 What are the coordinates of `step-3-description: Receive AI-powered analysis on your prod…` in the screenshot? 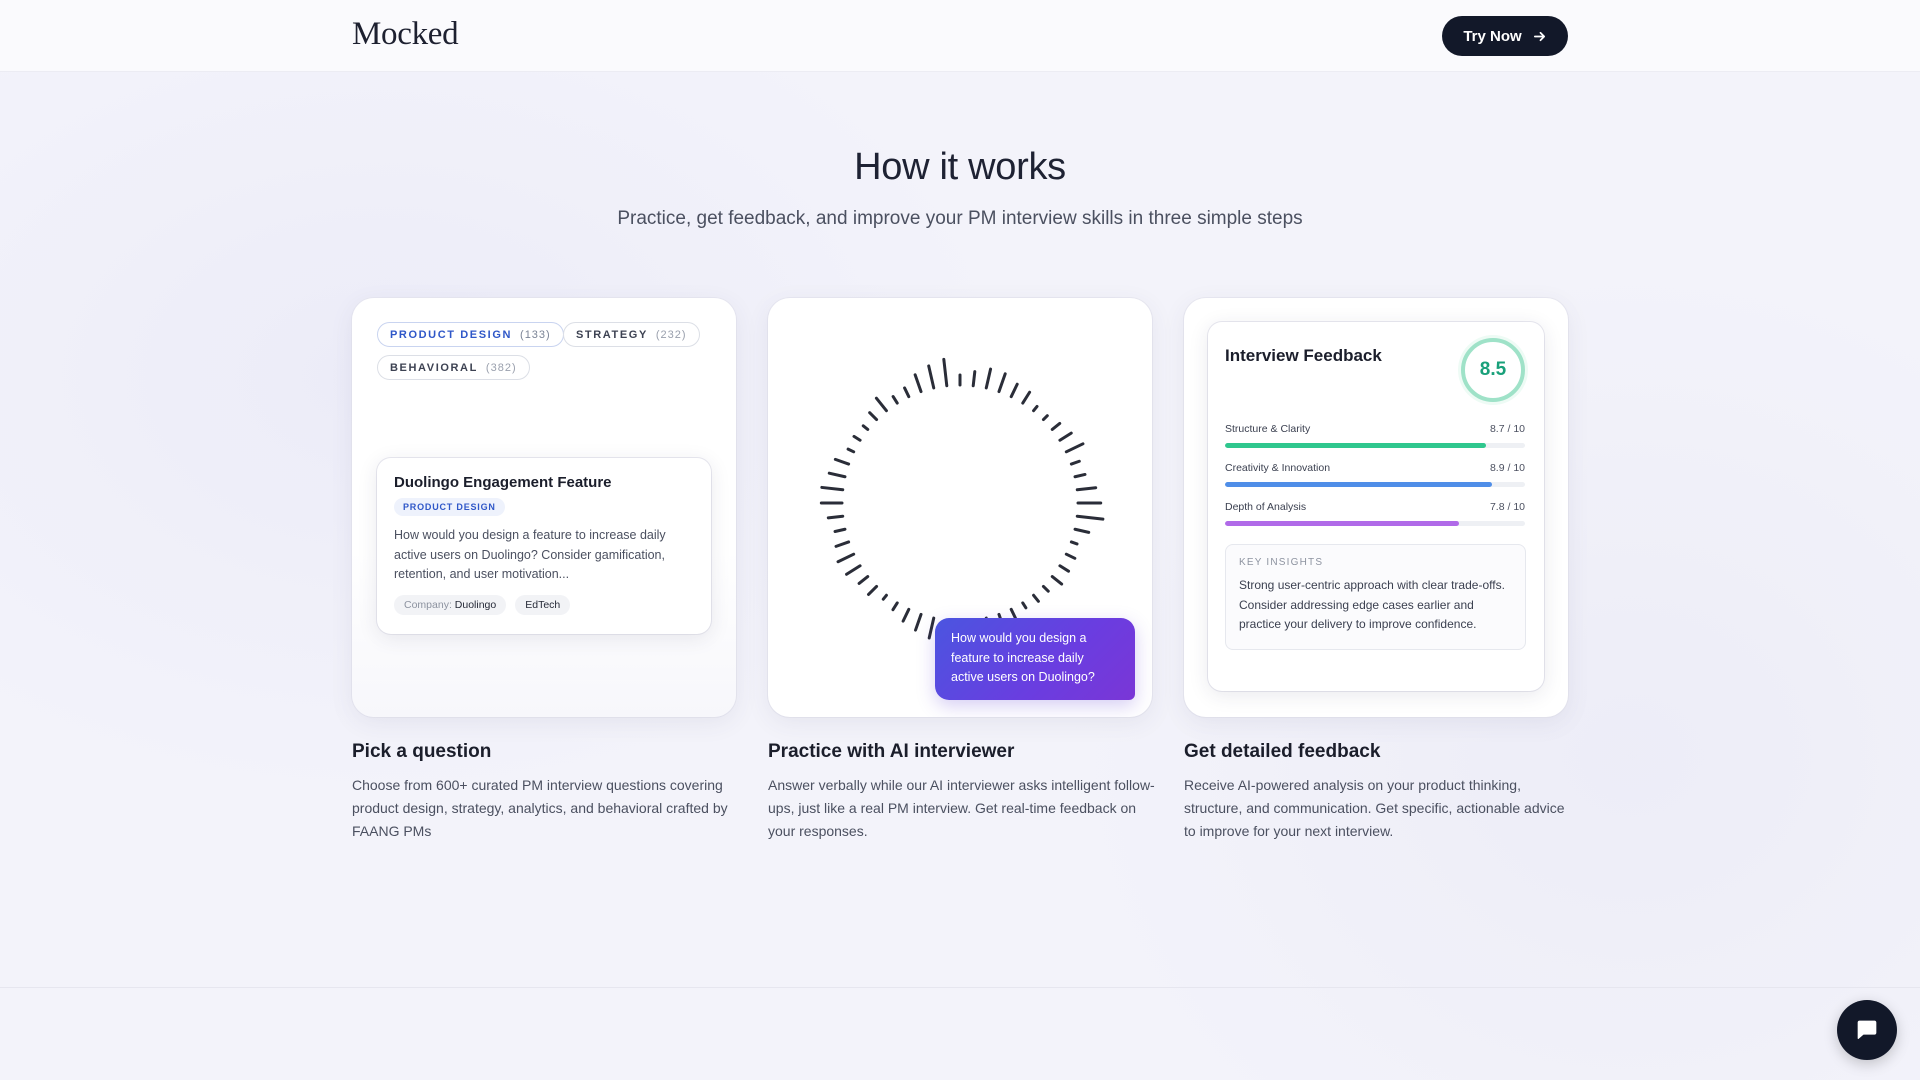 It's located at (1374, 808).